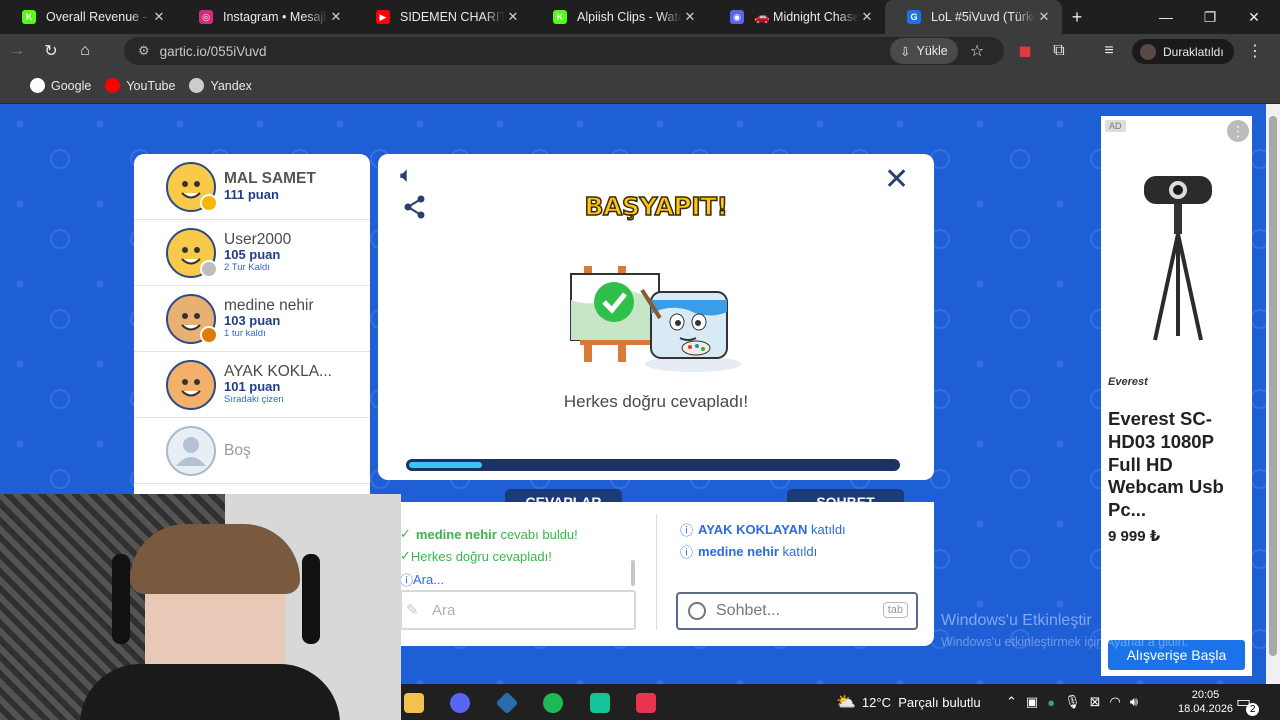  I want to click on spotify-taskbar-icon, so click(553, 703).